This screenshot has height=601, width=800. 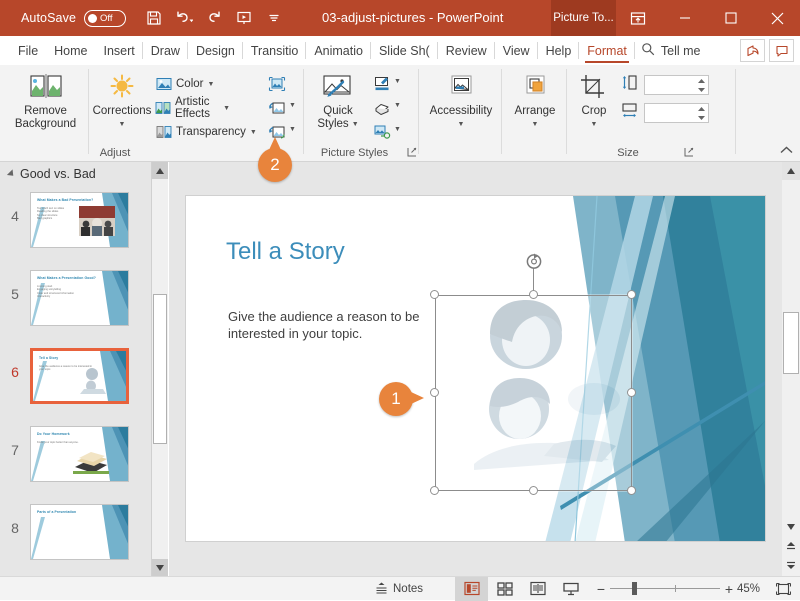 I want to click on corrections-button: Corrections ▼, so click(x=122, y=102).